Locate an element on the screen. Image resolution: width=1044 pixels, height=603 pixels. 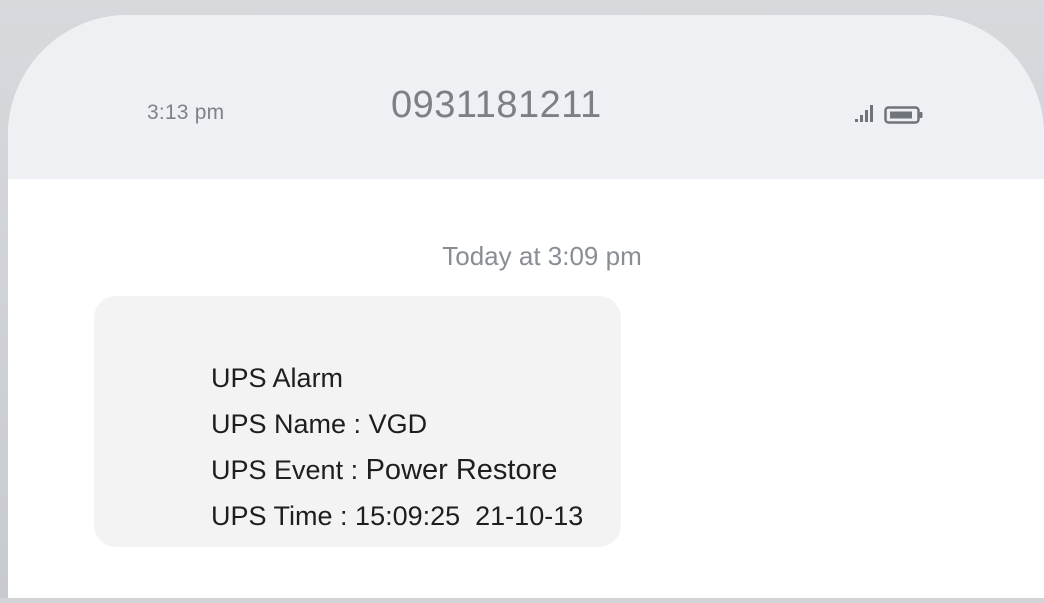
bottom-edge is located at coordinates (522, 600).